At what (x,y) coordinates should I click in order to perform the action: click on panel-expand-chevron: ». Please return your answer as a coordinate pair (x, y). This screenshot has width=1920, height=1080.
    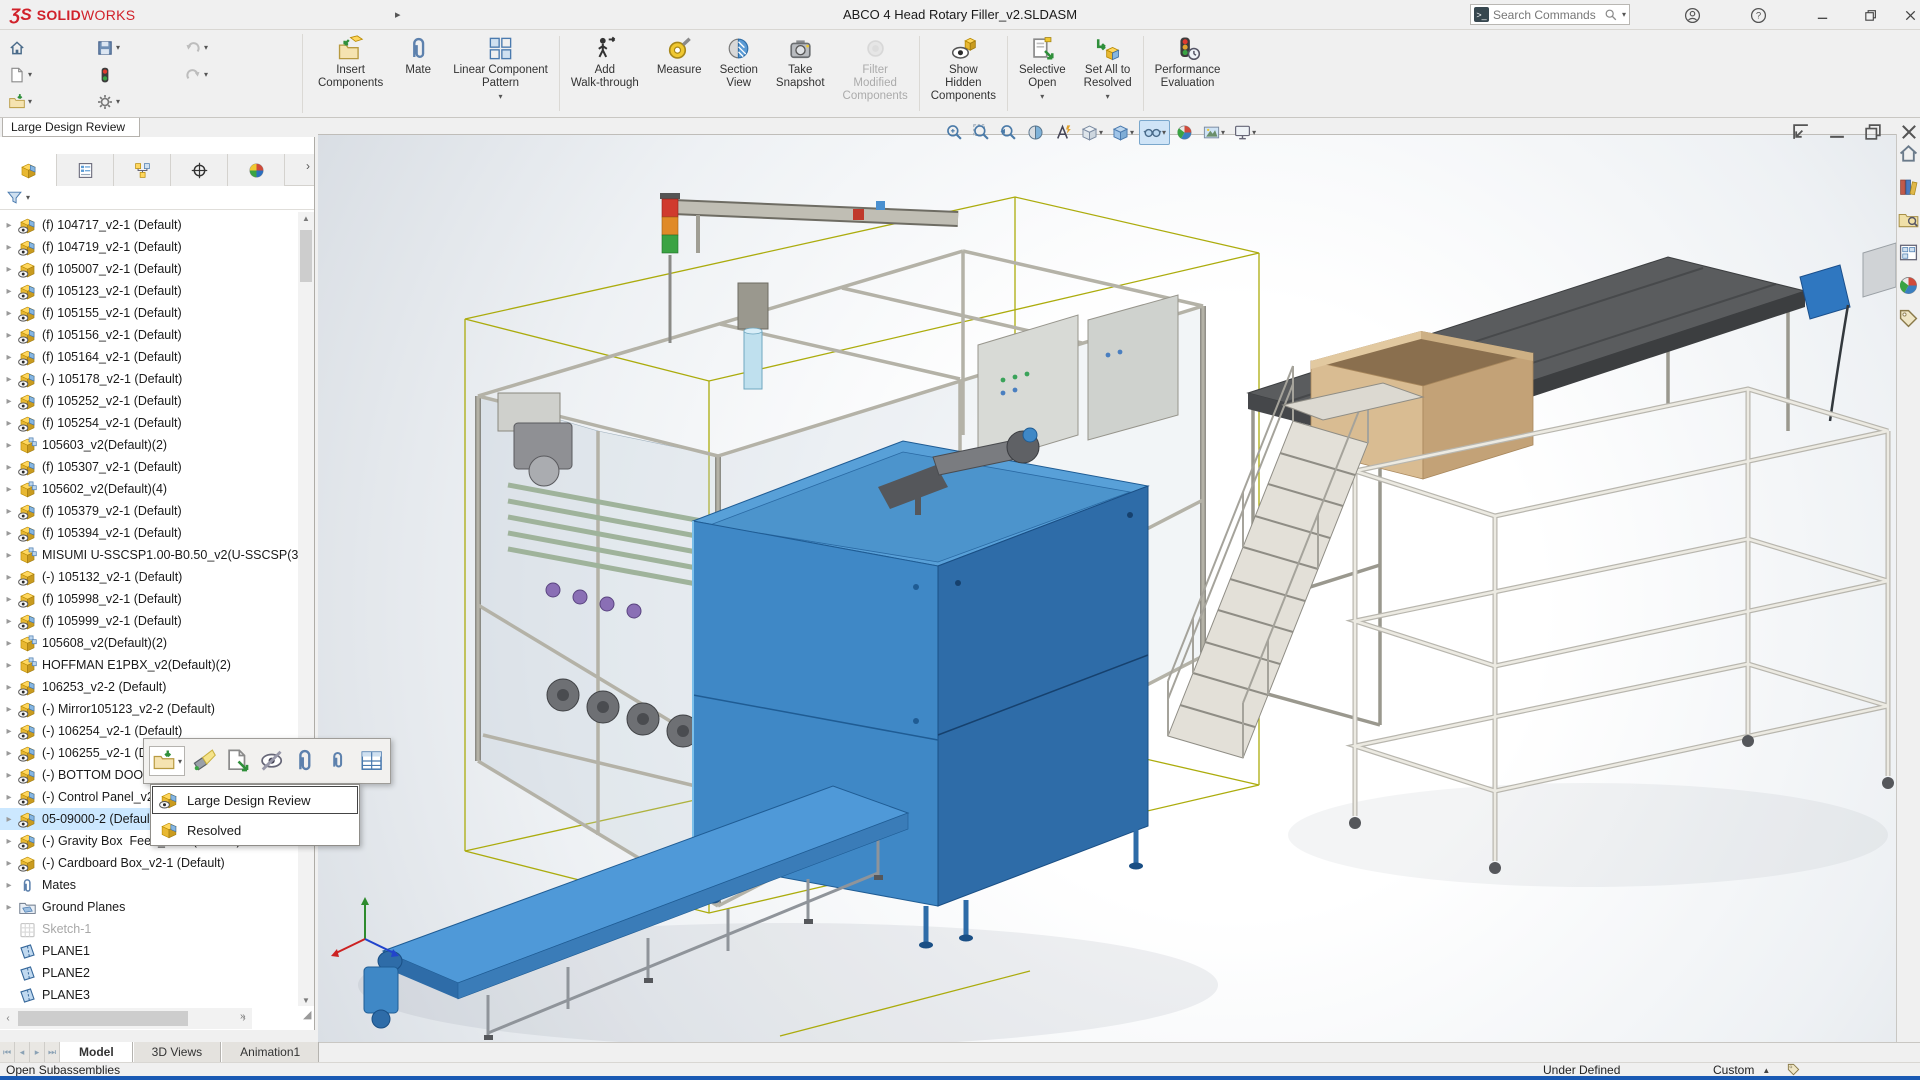
    Looking at the image, I should click on (243, 1016).